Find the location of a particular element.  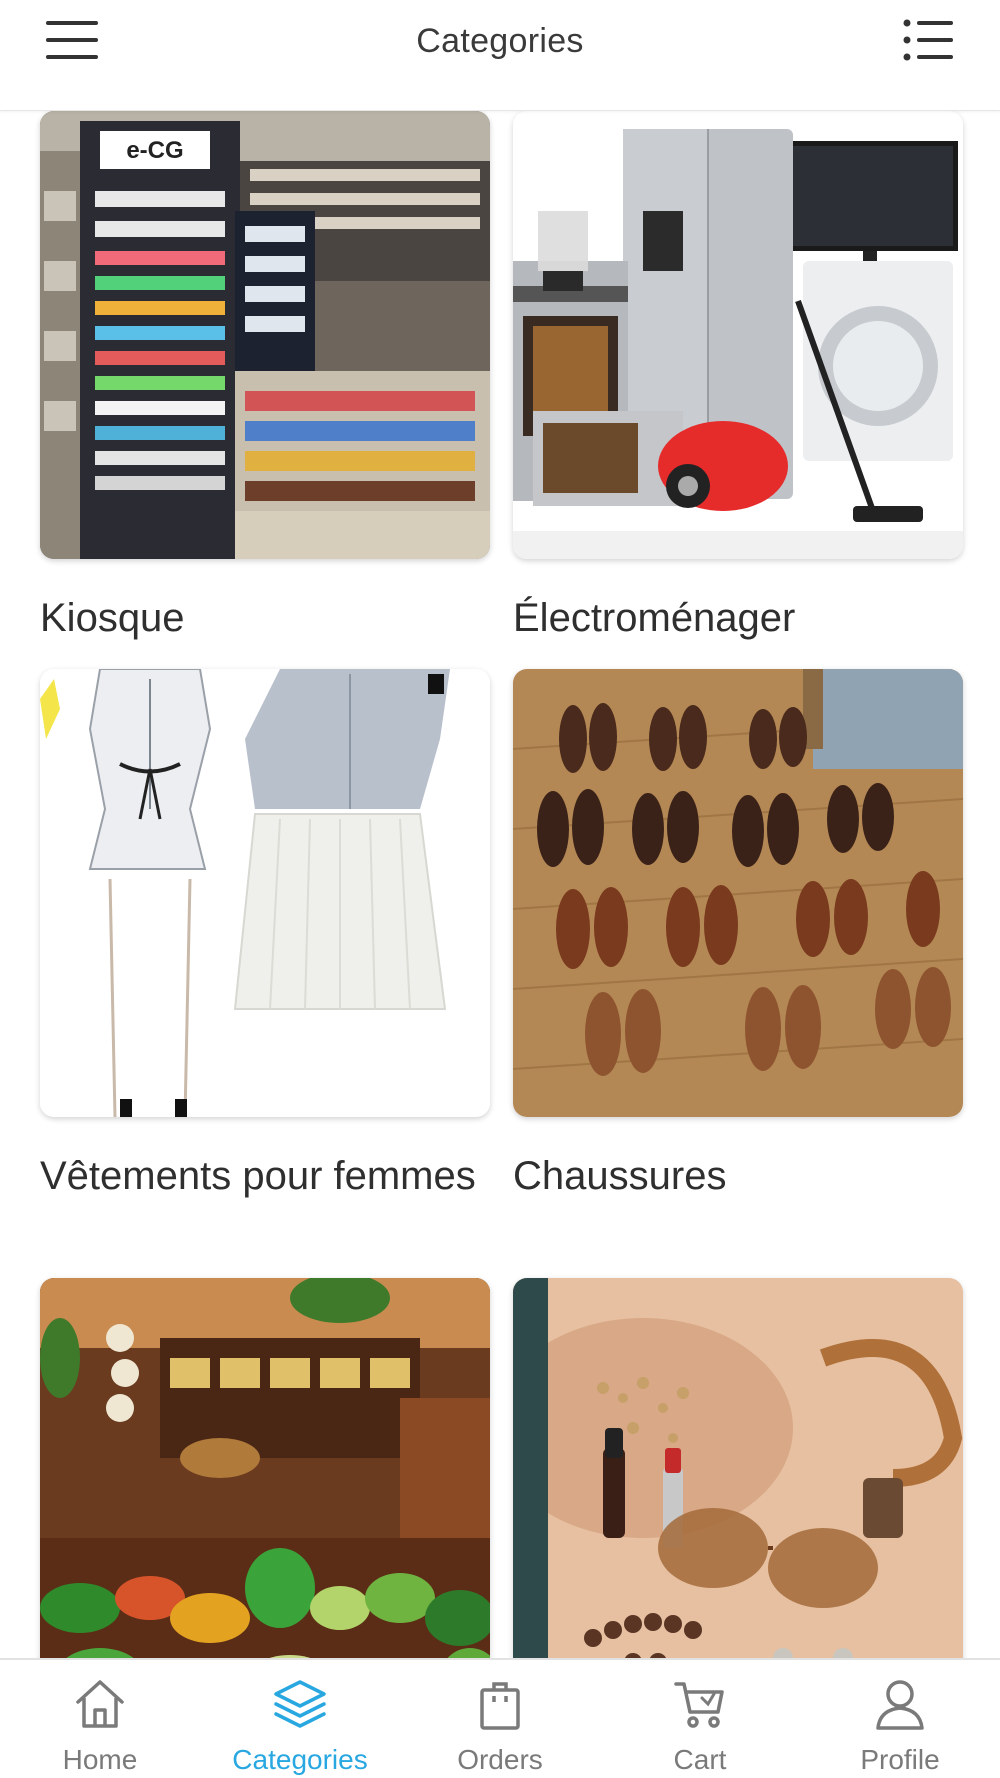

nav-profile: Profile is located at coordinates (900, 1719).